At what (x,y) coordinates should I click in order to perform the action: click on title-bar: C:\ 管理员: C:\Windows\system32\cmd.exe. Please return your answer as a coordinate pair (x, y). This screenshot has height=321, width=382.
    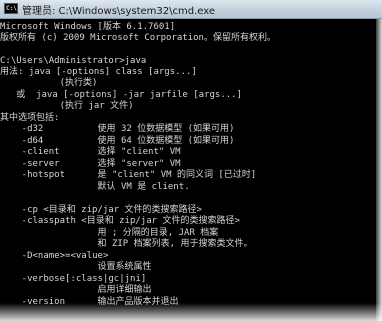
    Looking at the image, I should click on (191, 9).